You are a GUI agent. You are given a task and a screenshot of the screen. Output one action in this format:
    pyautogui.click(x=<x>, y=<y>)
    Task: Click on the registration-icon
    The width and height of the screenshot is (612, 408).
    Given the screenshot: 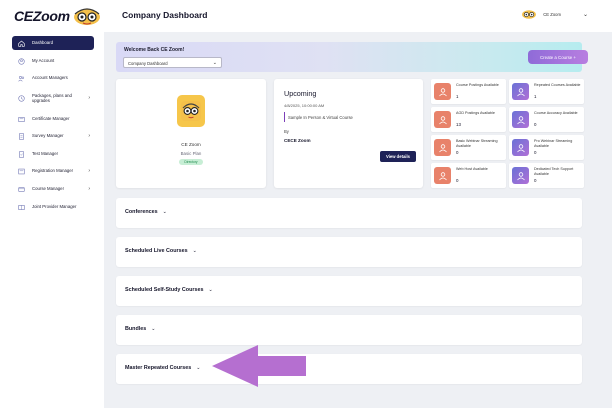 What is the action you would take?
    pyautogui.click(x=21, y=171)
    